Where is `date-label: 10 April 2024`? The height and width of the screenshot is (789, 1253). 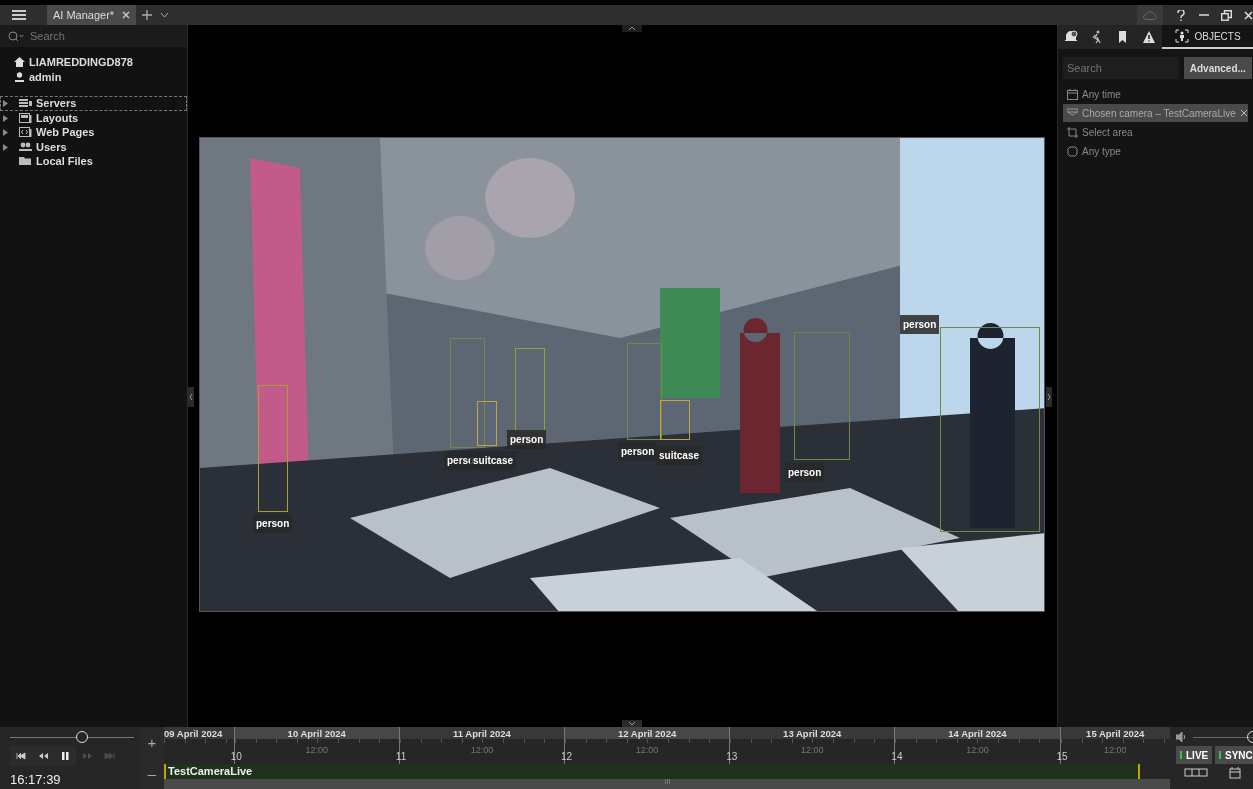
date-label: 10 April 2024 is located at coordinates (316, 733).